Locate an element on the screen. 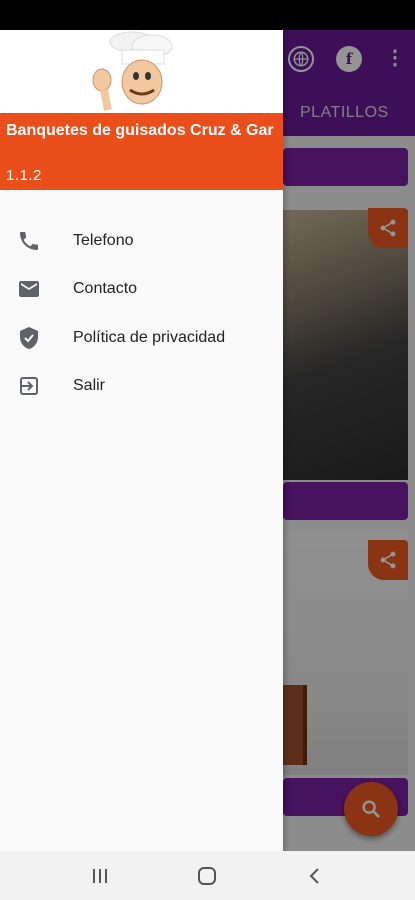 The image size is (415, 900). back-button is located at coordinates (315, 876).